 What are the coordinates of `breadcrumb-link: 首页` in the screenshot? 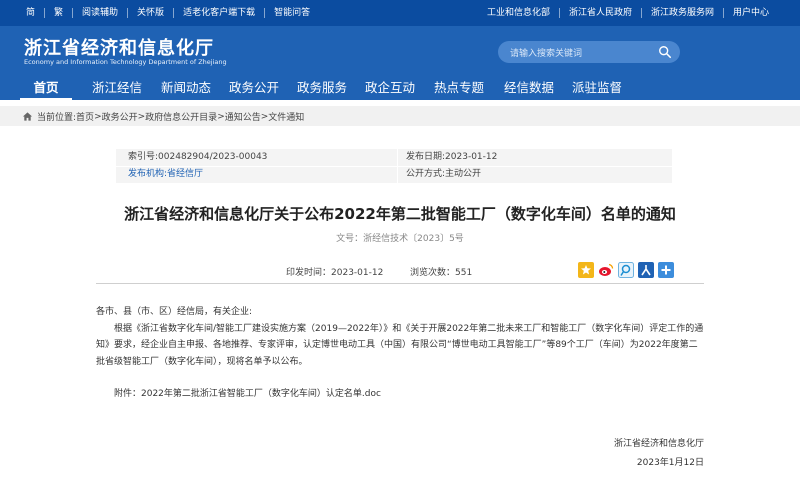 It's located at (85, 116).